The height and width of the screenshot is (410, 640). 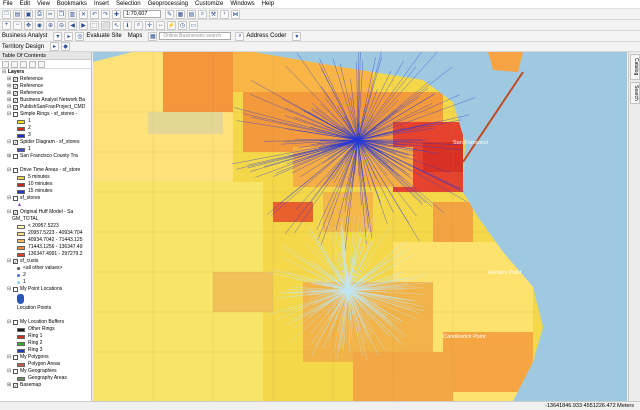 I want to click on menu-customize: Customize, so click(x=209, y=4).